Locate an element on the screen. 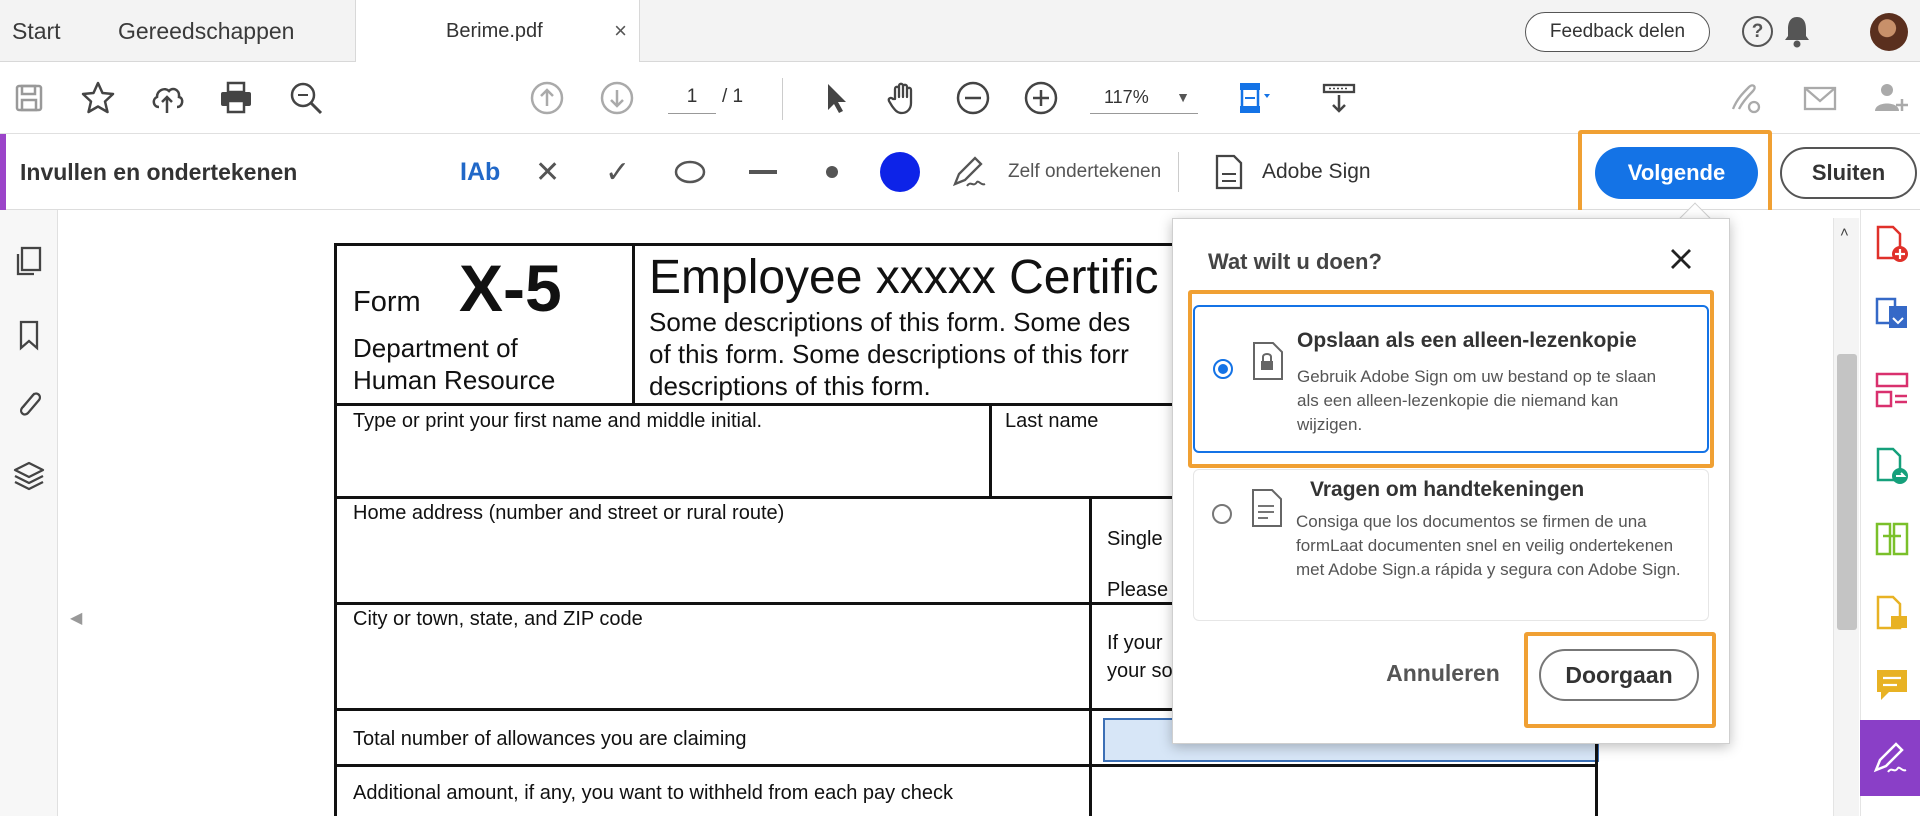 Image resolution: width=1920 pixels, height=816 pixels. vertical-scrollbar: ˄ is located at coordinates (1846, 517).